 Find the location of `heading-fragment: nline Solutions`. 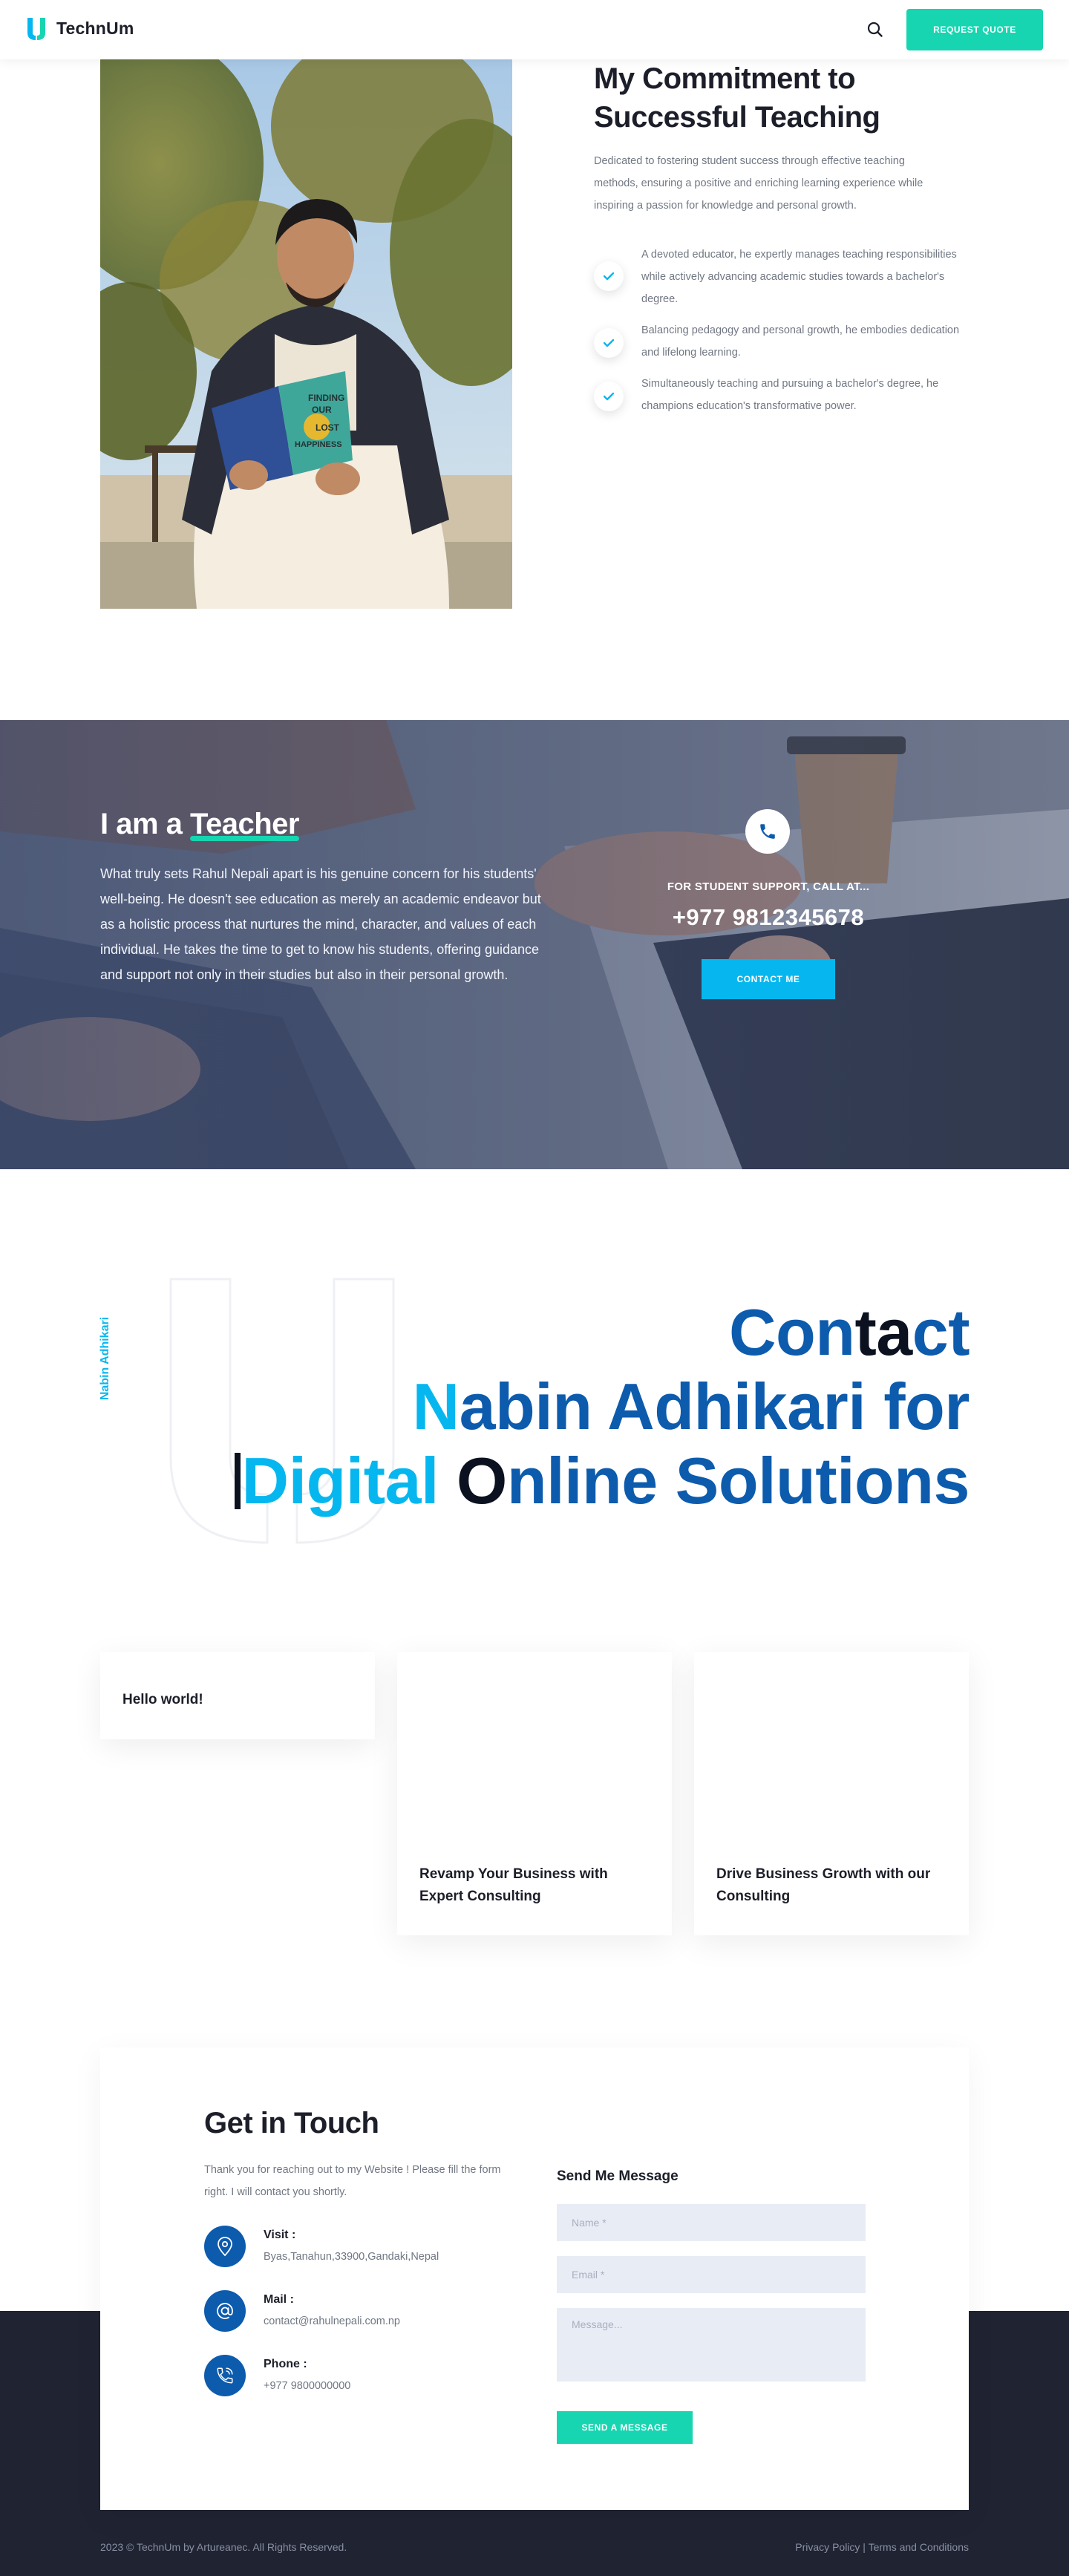

heading-fragment: nline Solutions is located at coordinates (738, 1480).